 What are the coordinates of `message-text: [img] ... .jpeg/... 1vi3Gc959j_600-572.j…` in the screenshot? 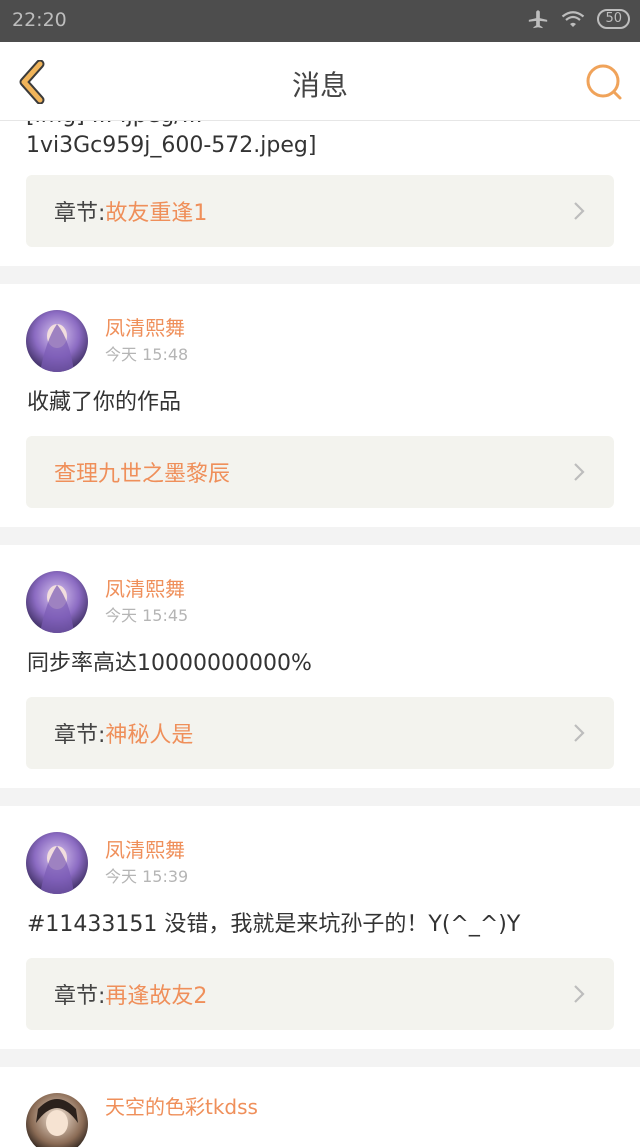 It's located at (171, 139).